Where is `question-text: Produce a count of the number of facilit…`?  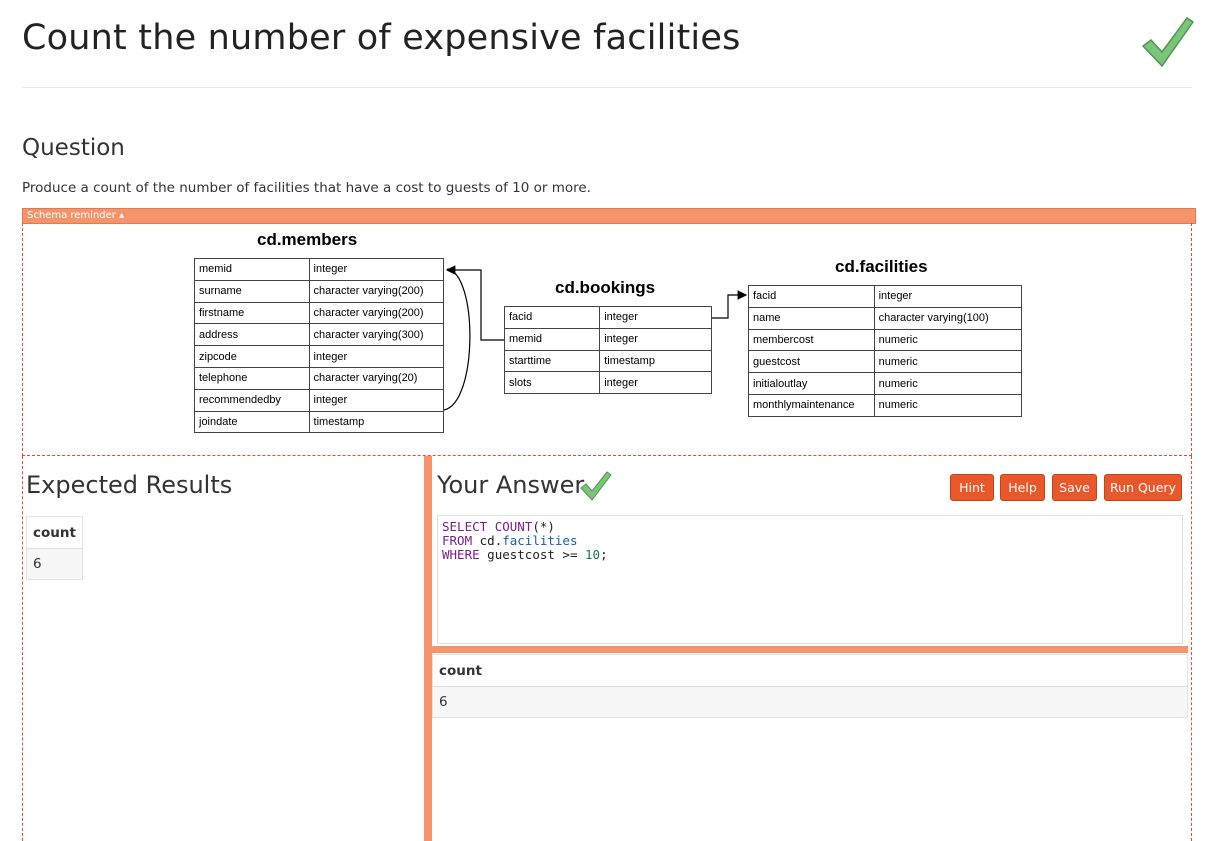 question-text: Produce a count of the number of facilit… is located at coordinates (306, 188).